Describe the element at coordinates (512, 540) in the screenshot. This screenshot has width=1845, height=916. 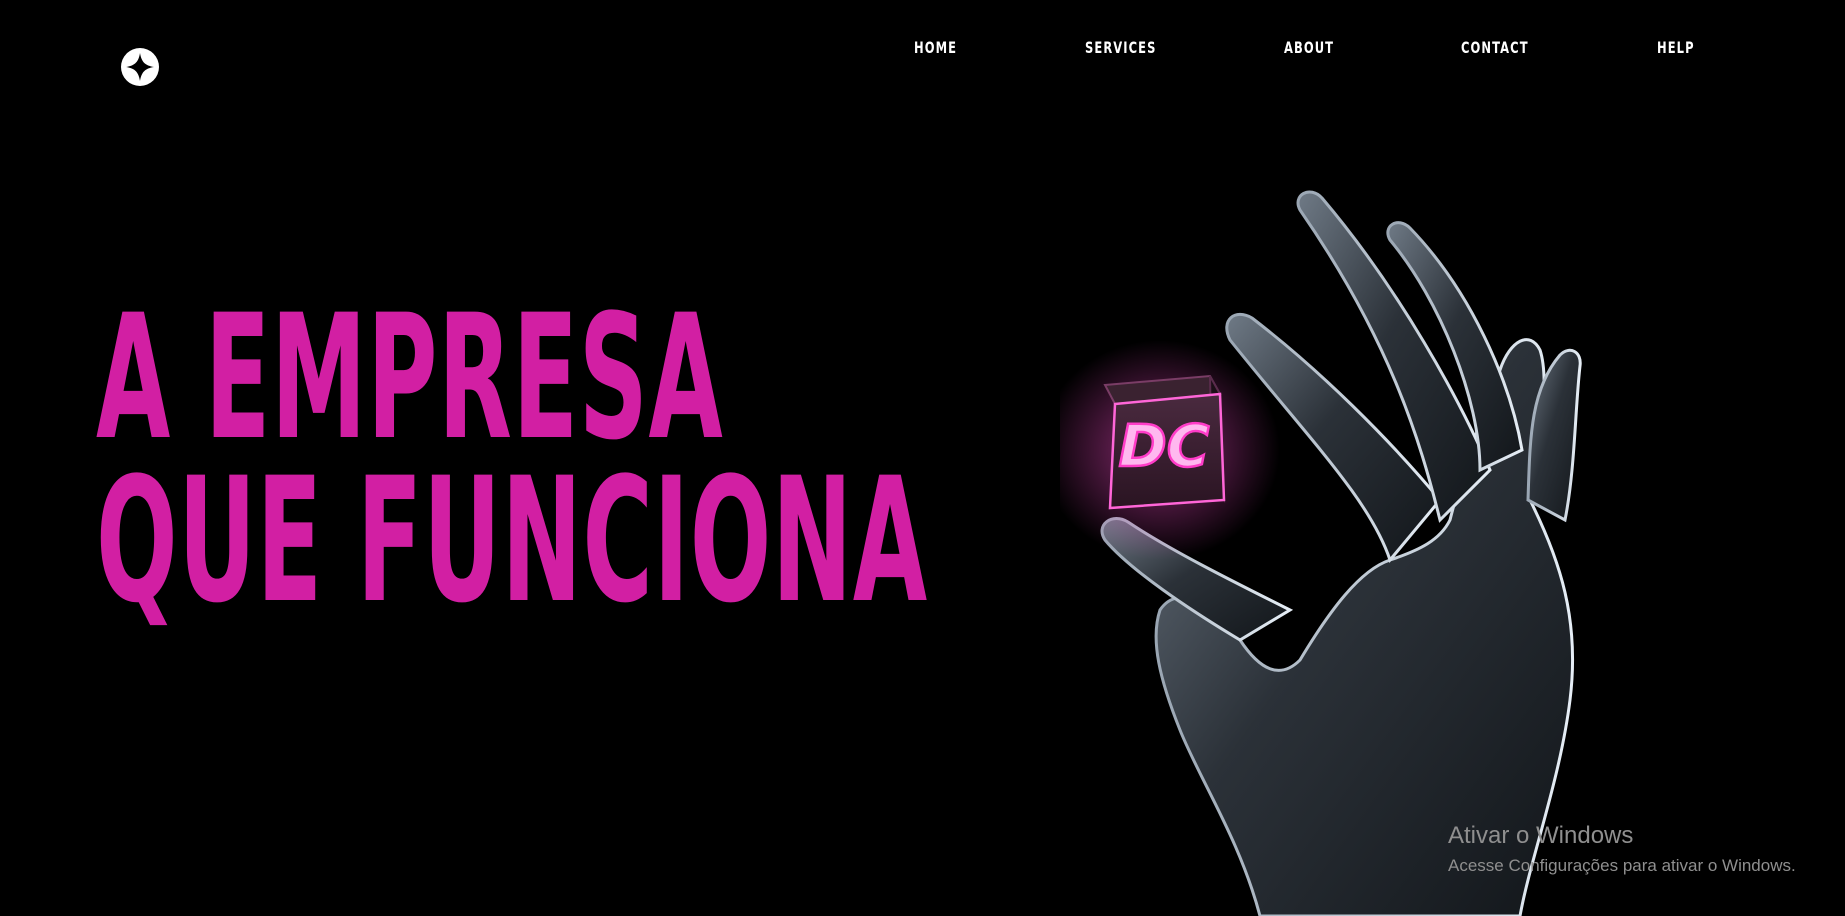
I see `hero-title-line-2: QUE FUNCIONA` at that location.